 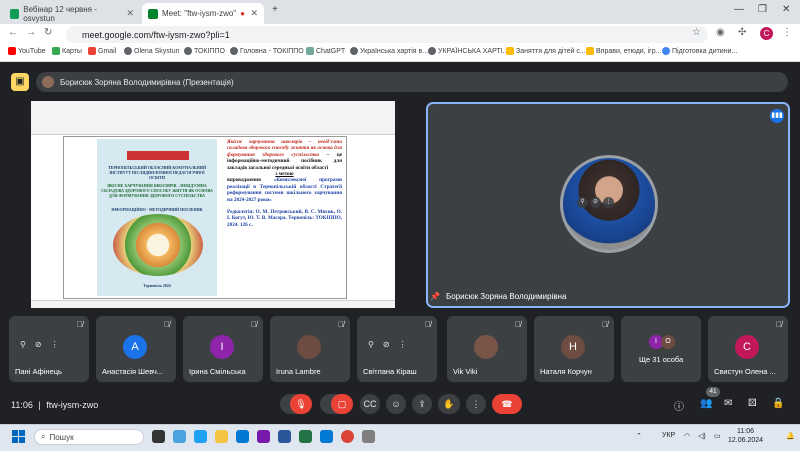 What do you see at coordinates (739, 9) in the screenshot?
I see `minimize-button: —` at bounding box center [739, 9].